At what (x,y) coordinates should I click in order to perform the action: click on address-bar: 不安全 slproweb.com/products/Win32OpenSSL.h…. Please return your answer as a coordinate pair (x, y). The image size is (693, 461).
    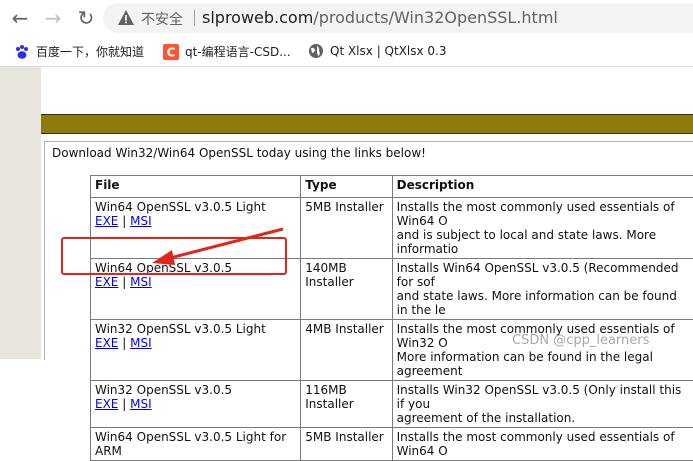
    Looking at the image, I should click on (398, 18).